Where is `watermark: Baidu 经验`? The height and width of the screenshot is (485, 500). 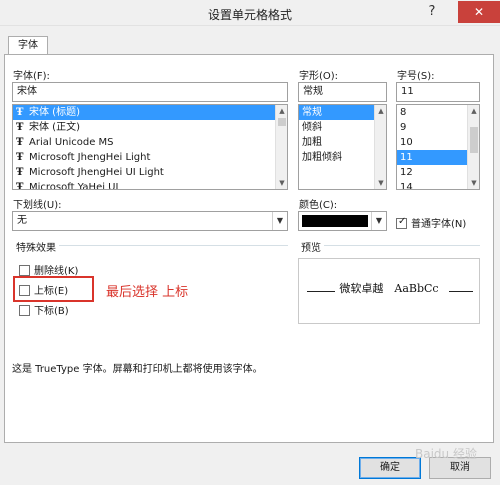
watermark: Baidu 经验 is located at coordinates (446, 454).